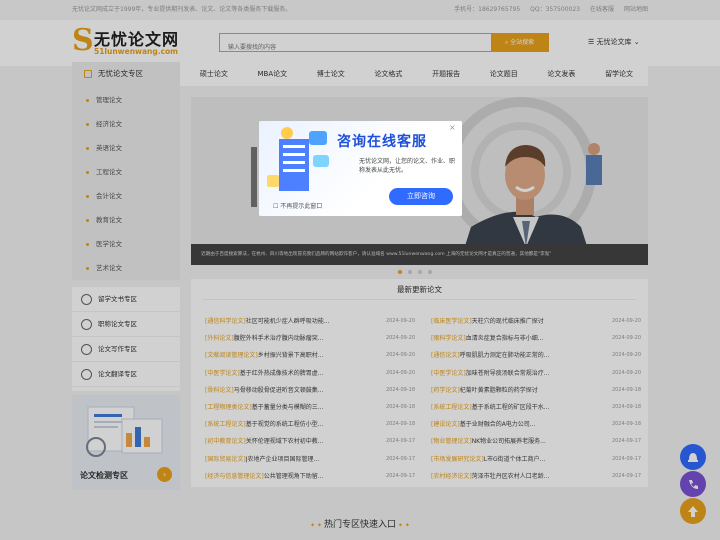 This screenshot has height=540, width=720. Describe the element at coordinates (421, 196) in the screenshot. I see `consult-now-button: 立即咨询` at that location.